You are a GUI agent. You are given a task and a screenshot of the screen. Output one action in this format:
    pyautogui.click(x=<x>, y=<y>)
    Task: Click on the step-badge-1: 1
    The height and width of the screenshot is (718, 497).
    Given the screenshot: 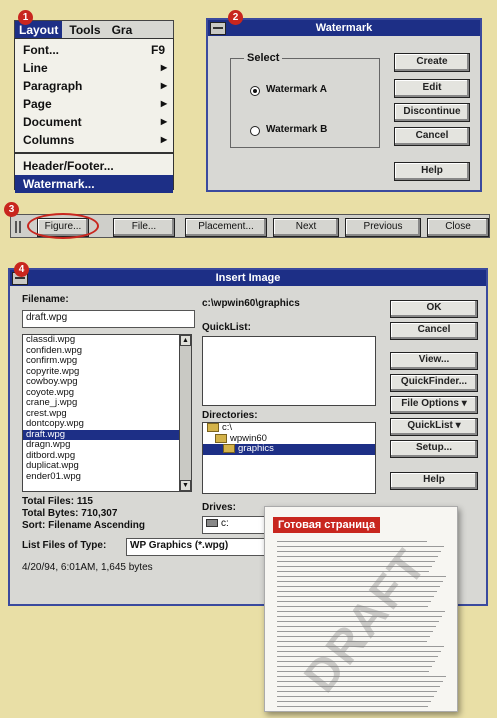 What is the action you would take?
    pyautogui.click(x=25, y=17)
    